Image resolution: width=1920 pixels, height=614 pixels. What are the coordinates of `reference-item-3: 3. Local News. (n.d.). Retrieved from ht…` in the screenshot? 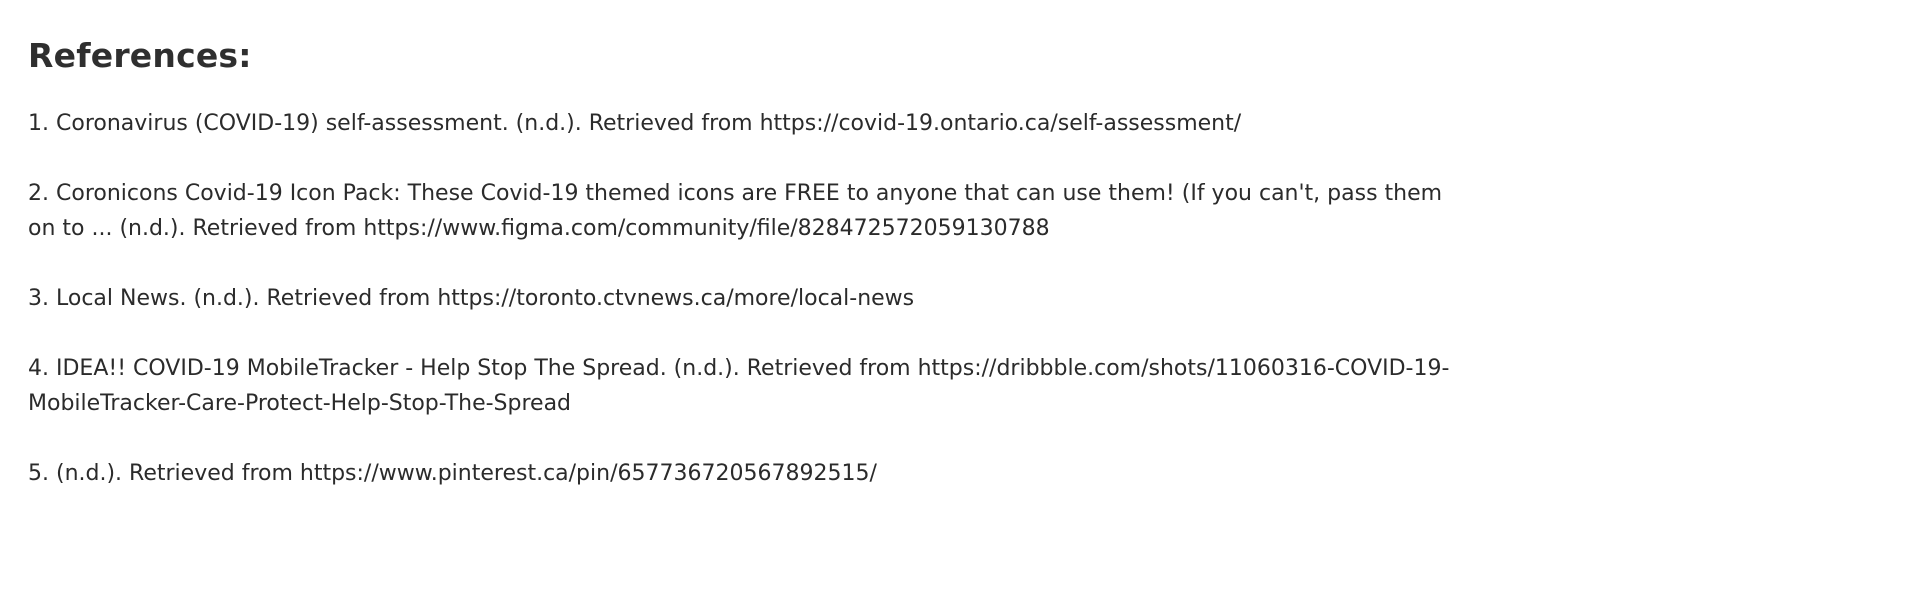 It's located at (748, 298).